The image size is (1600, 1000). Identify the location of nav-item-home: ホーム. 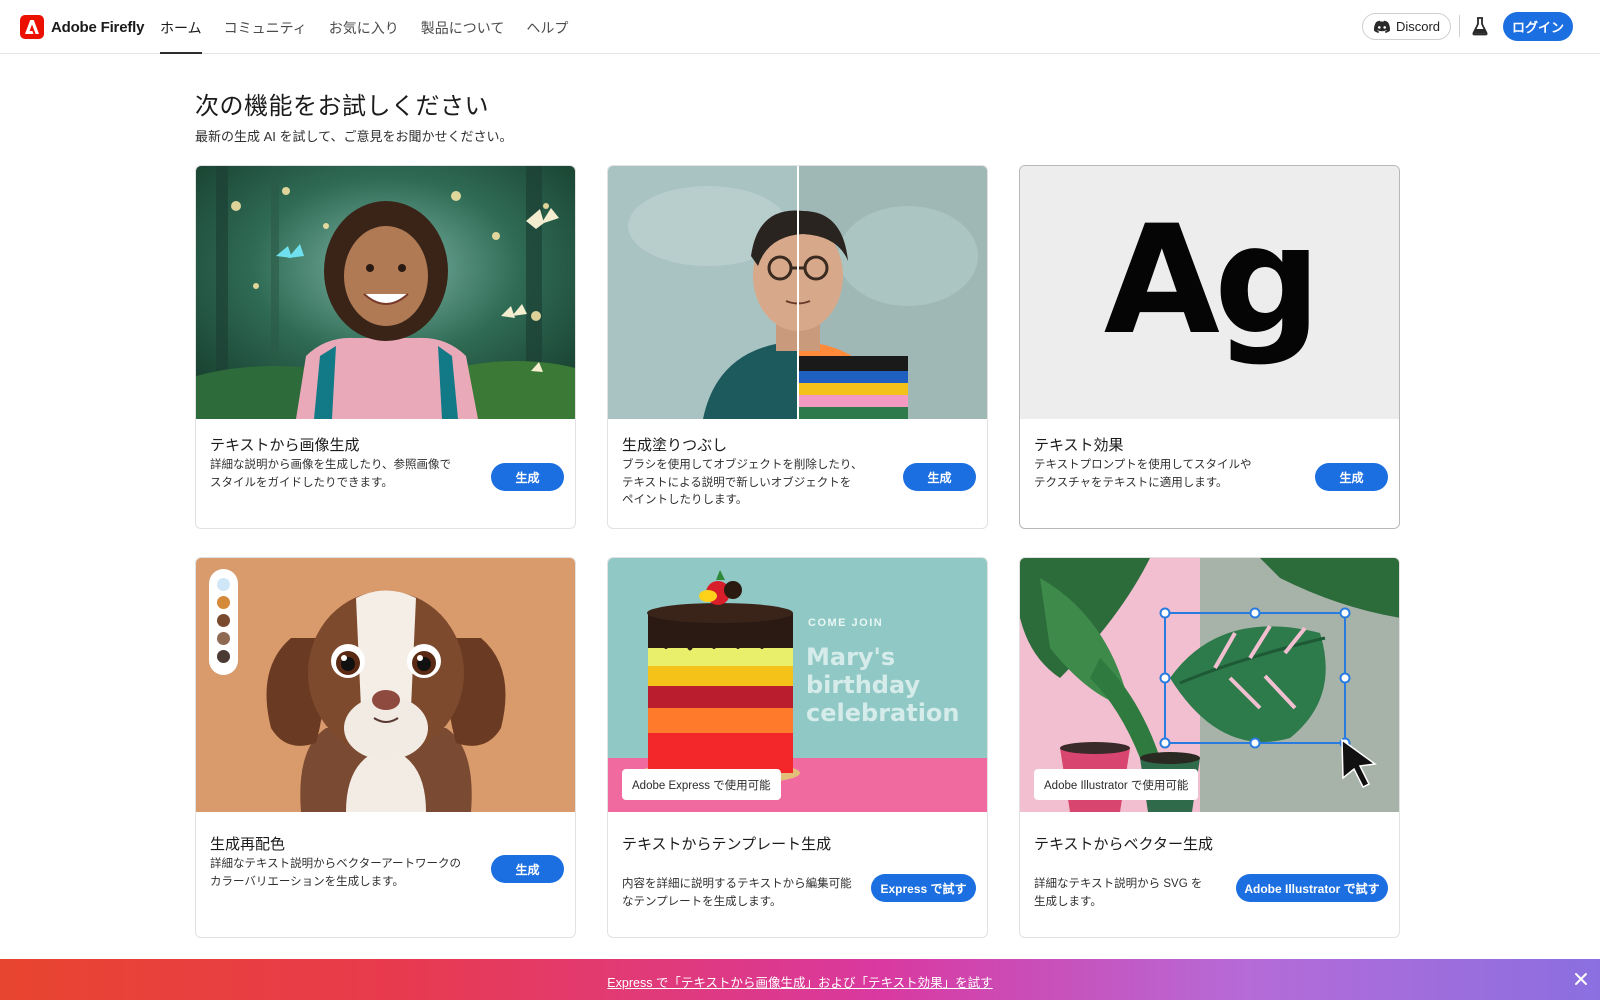
(181, 27).